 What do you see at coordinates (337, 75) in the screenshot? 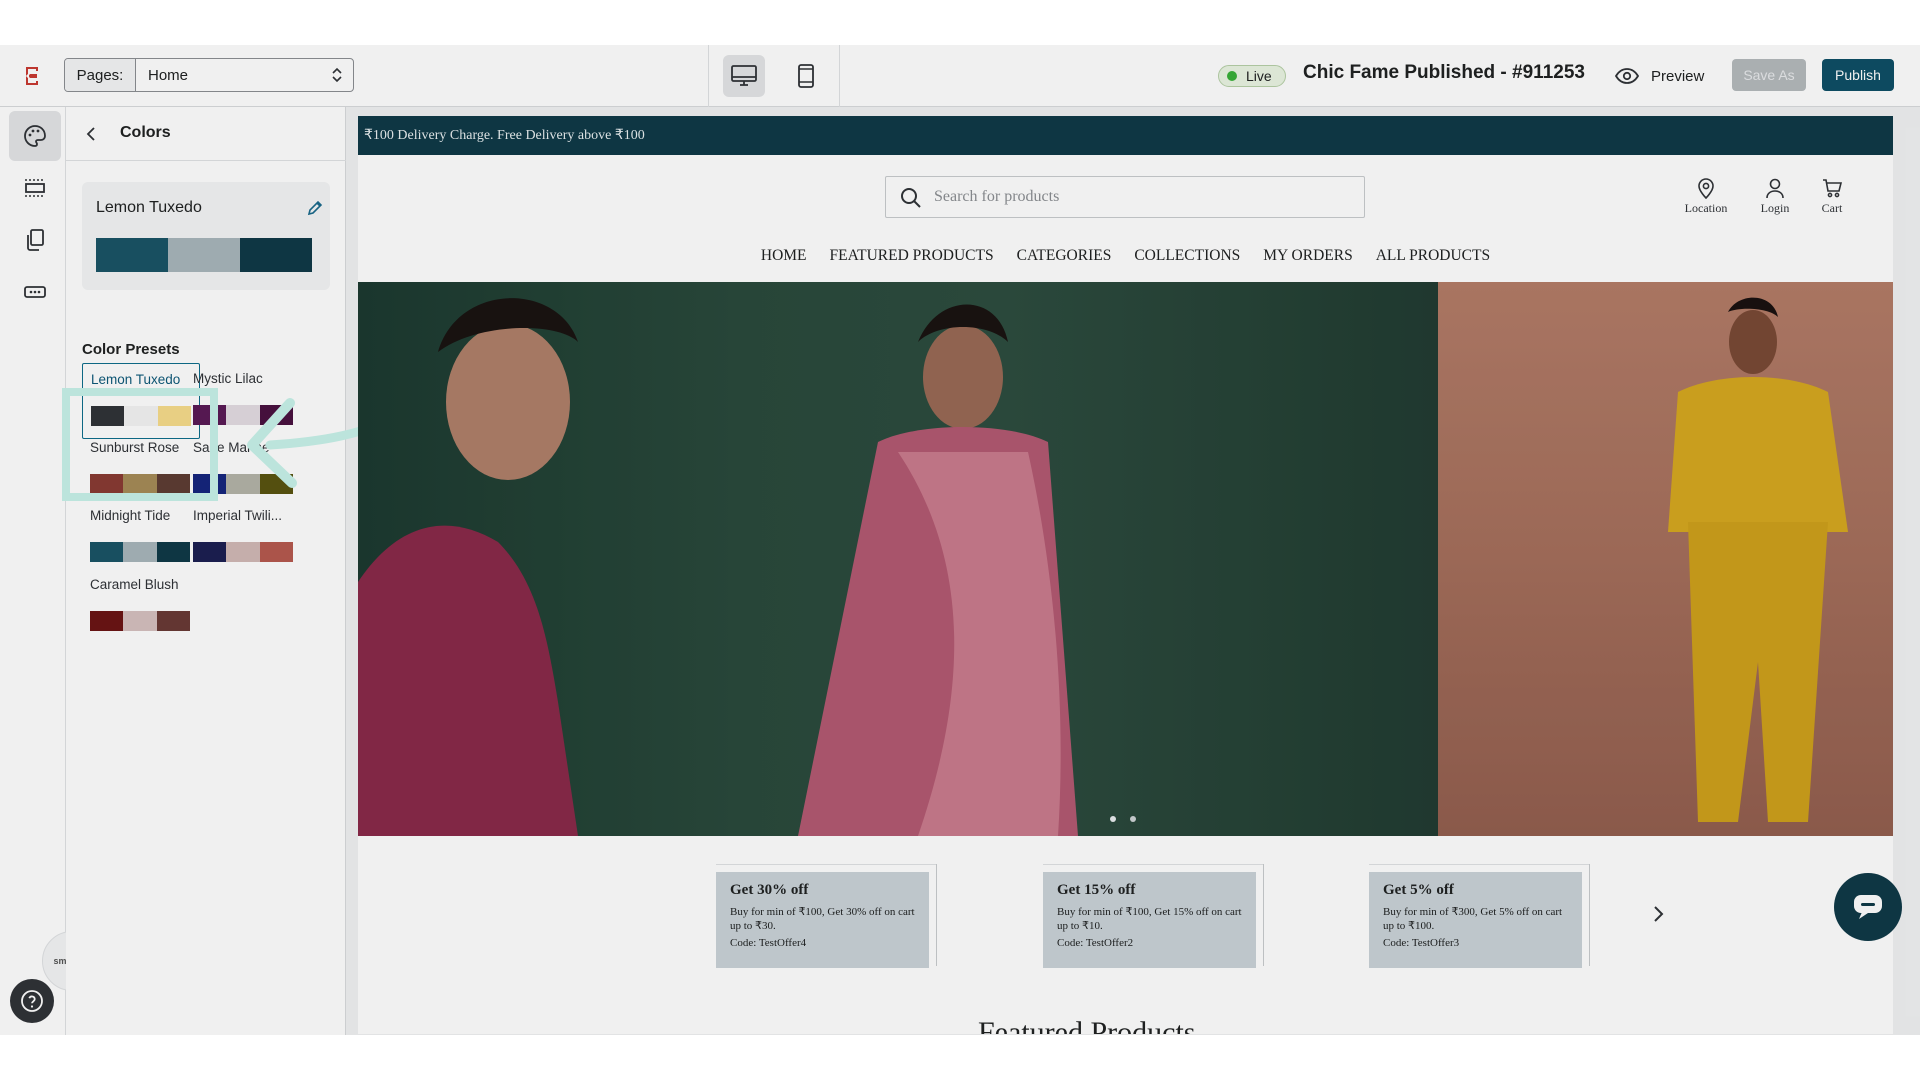
I see `chevron-updown-icon` at bounding box center [337, 75].